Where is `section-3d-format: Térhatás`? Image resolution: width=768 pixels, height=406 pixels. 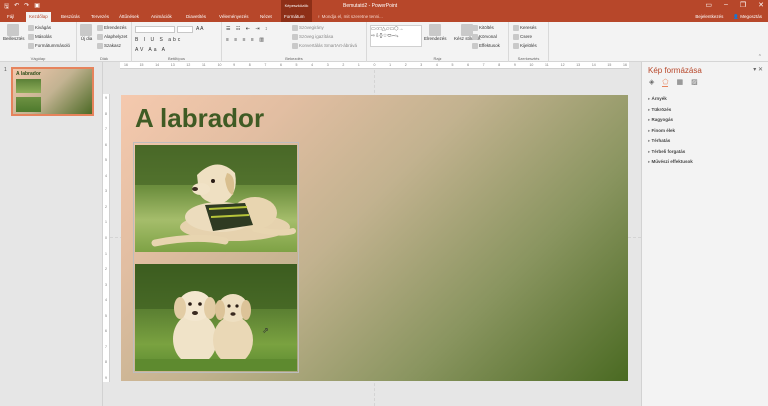
section-3d-format: Térhatás is located at coordinates (670, 143).